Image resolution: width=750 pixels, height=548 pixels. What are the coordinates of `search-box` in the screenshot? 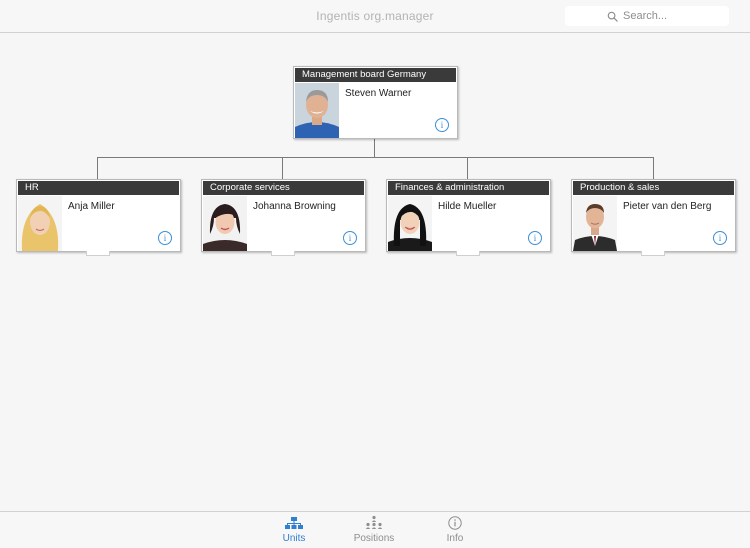 It's located at (647, 16).